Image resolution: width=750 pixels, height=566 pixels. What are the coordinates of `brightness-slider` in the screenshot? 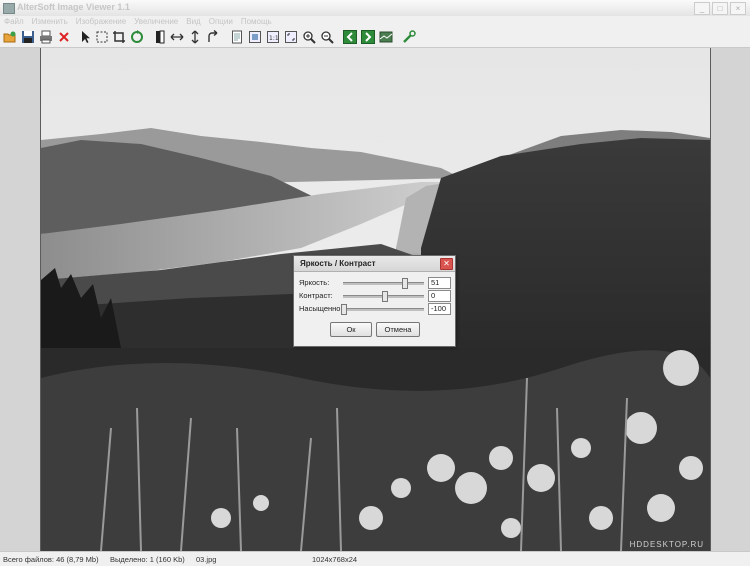 It's located at (383, 283).